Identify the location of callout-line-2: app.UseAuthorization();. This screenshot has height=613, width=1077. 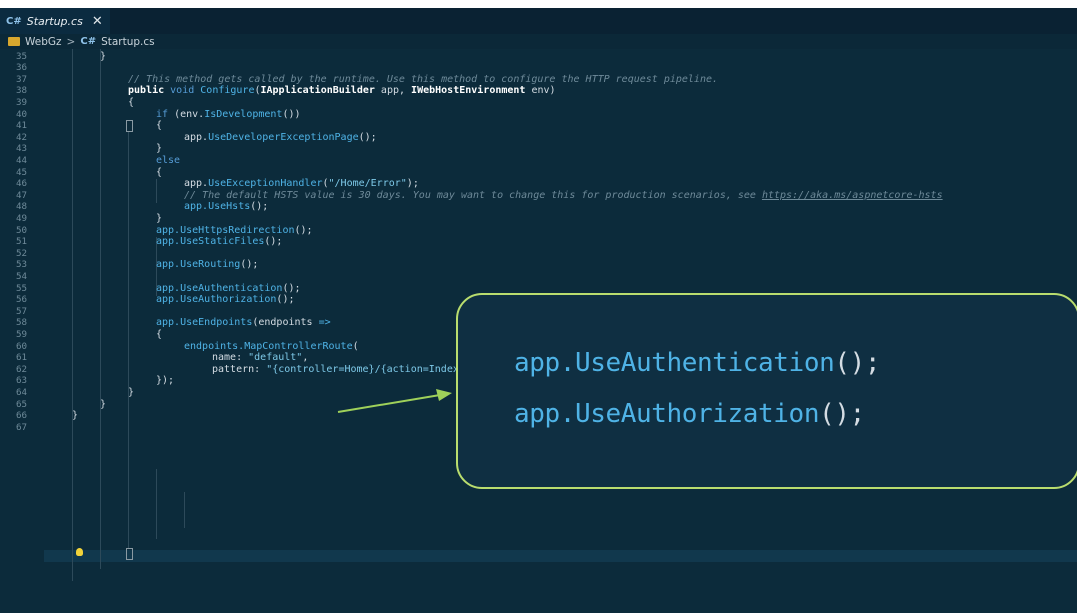
(689, 414).